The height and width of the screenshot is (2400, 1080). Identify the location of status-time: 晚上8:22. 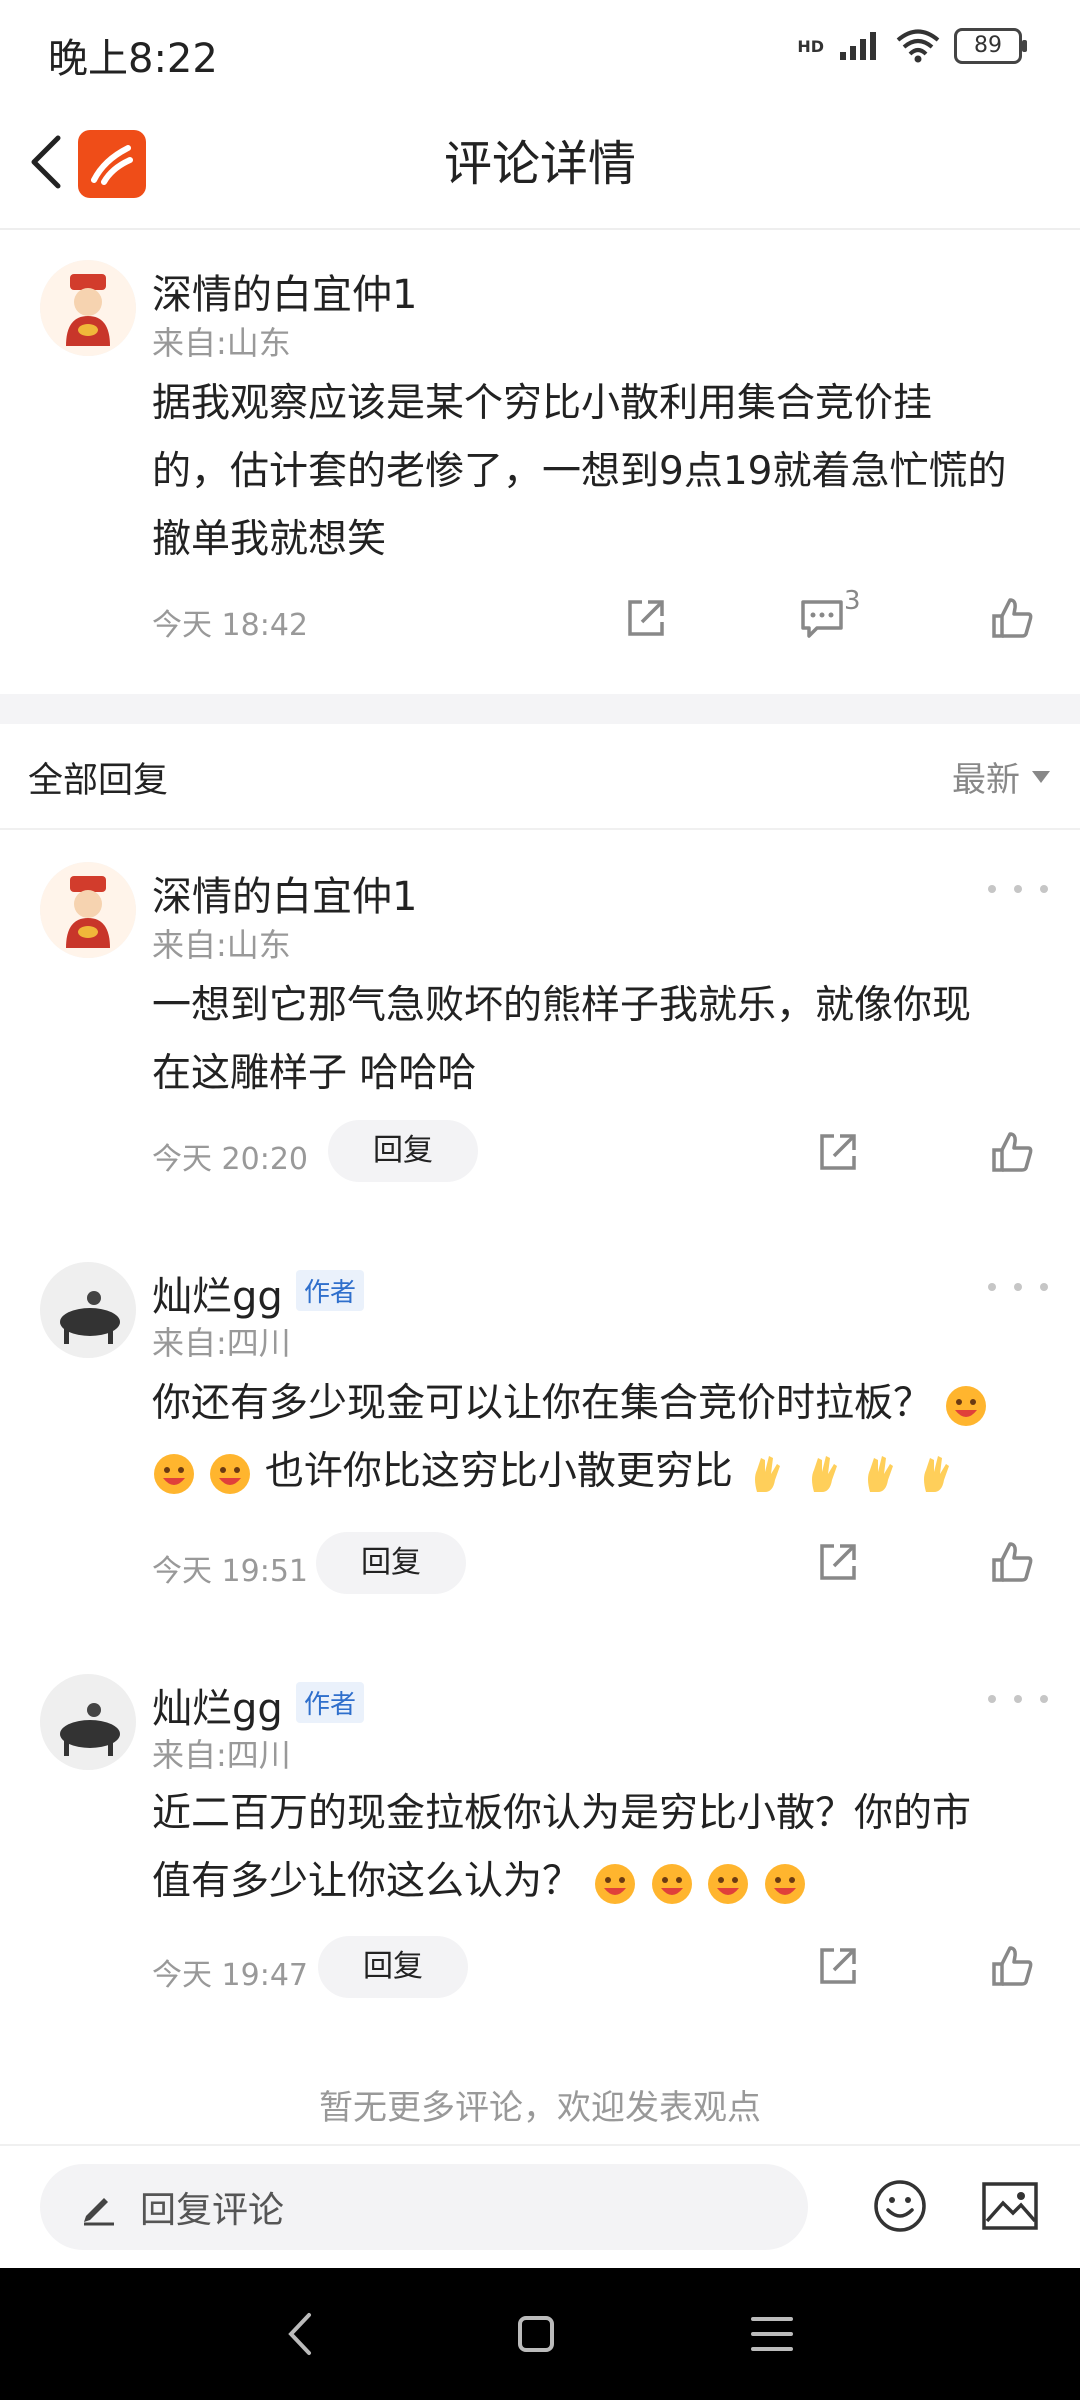
(133, 59).